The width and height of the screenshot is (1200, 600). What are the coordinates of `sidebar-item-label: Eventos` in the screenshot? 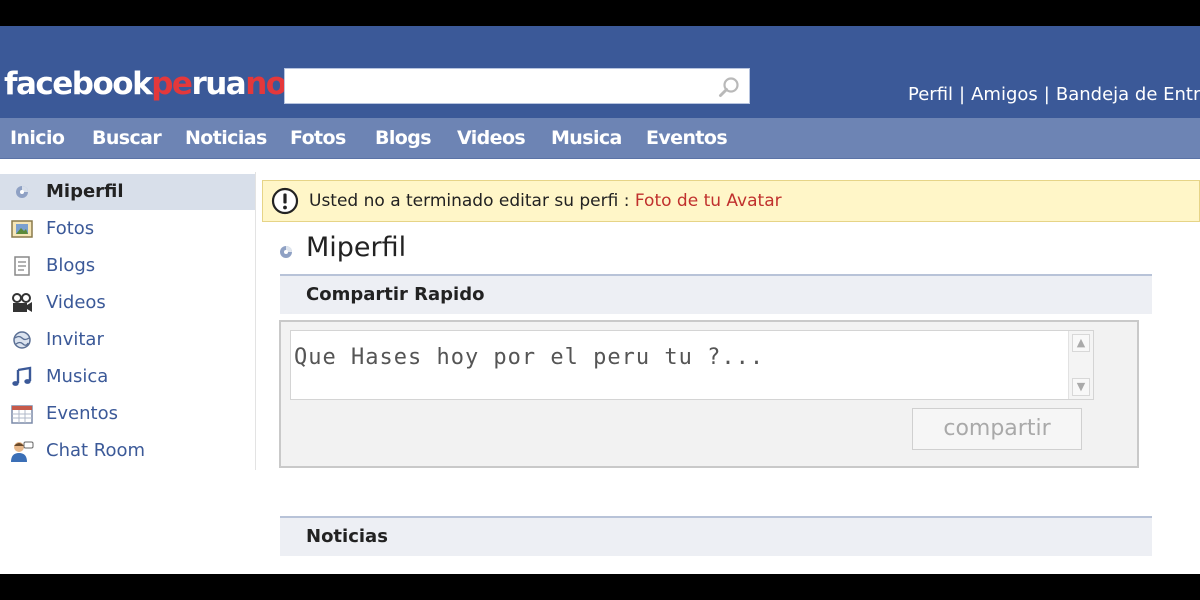 It's located at (82, 413).